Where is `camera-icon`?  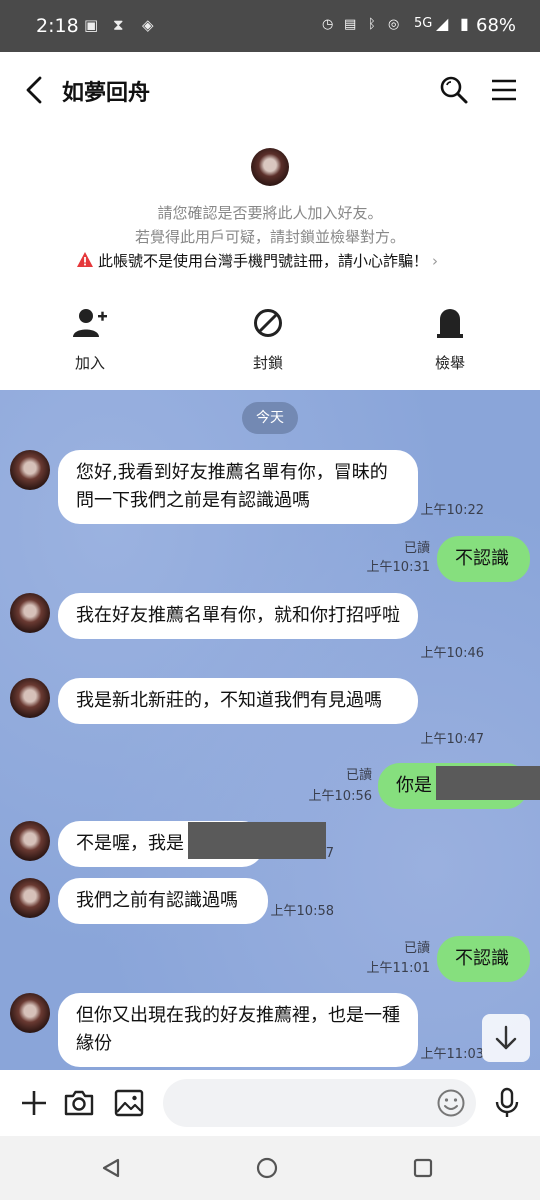 camera-icon is located at coordinates (79, 1103).